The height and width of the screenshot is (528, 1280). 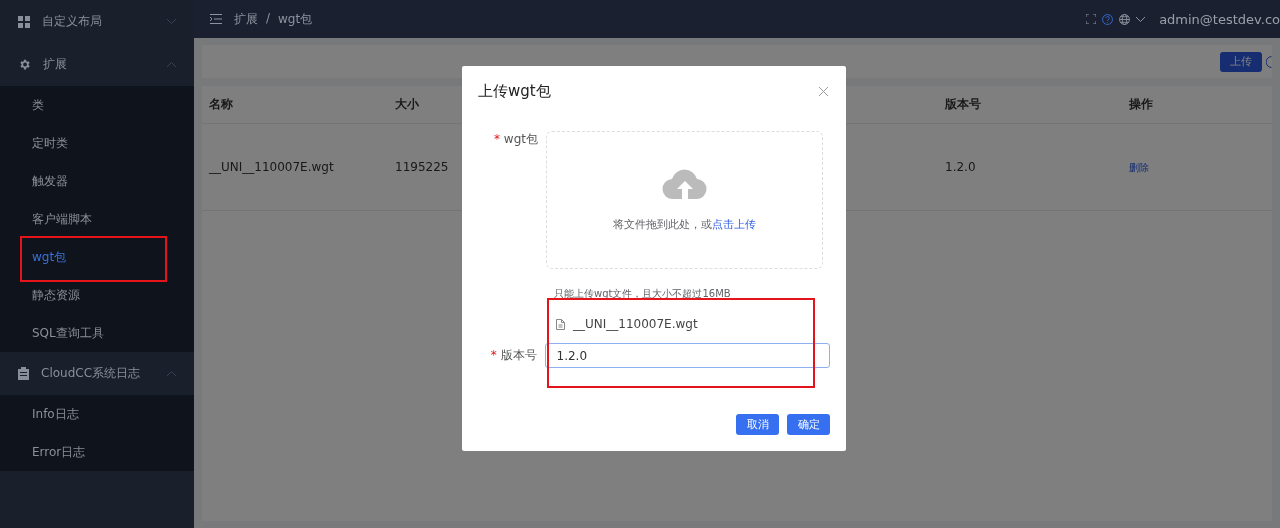 I want to click on menu-fold-icon, so click(x=216, y=19).